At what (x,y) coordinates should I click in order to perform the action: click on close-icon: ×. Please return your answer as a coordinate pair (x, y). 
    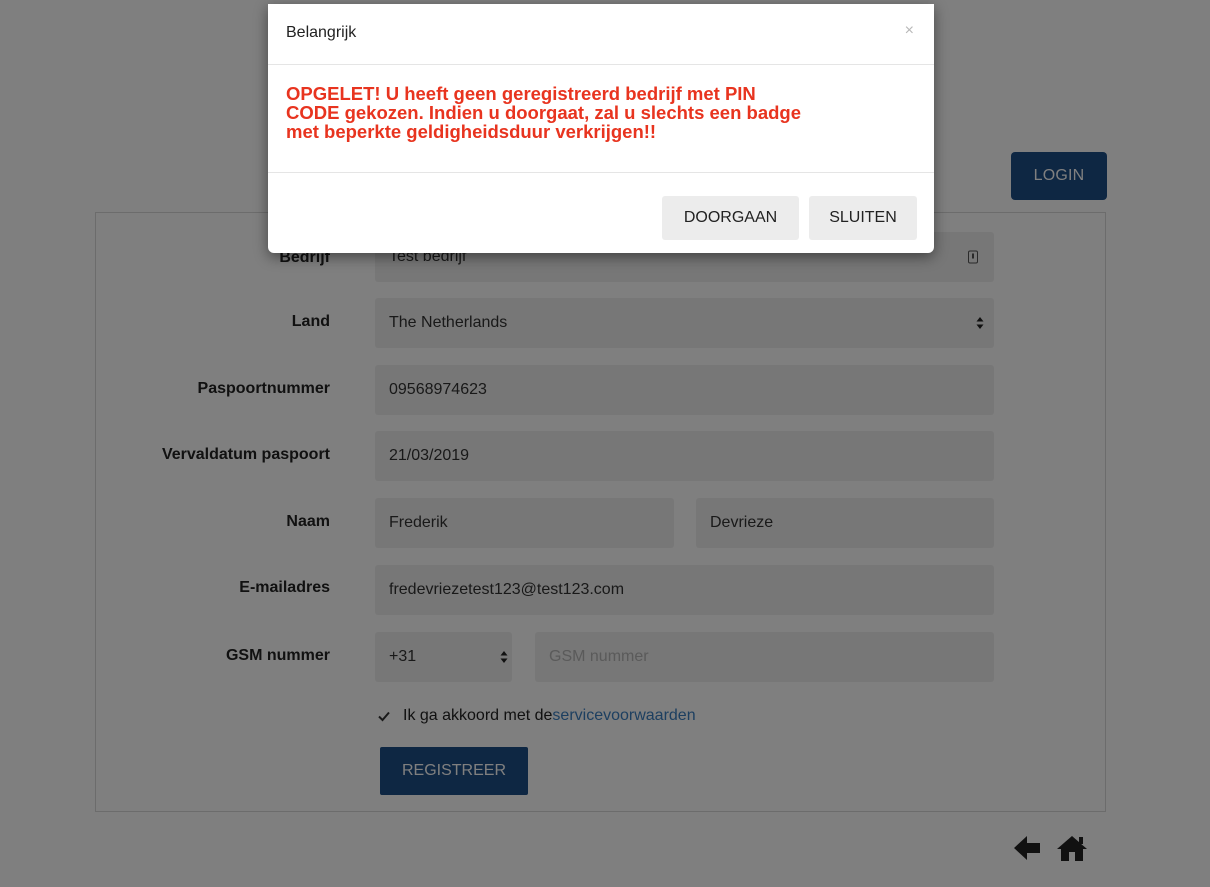
    Looking at the image, I should click on (909, 31).